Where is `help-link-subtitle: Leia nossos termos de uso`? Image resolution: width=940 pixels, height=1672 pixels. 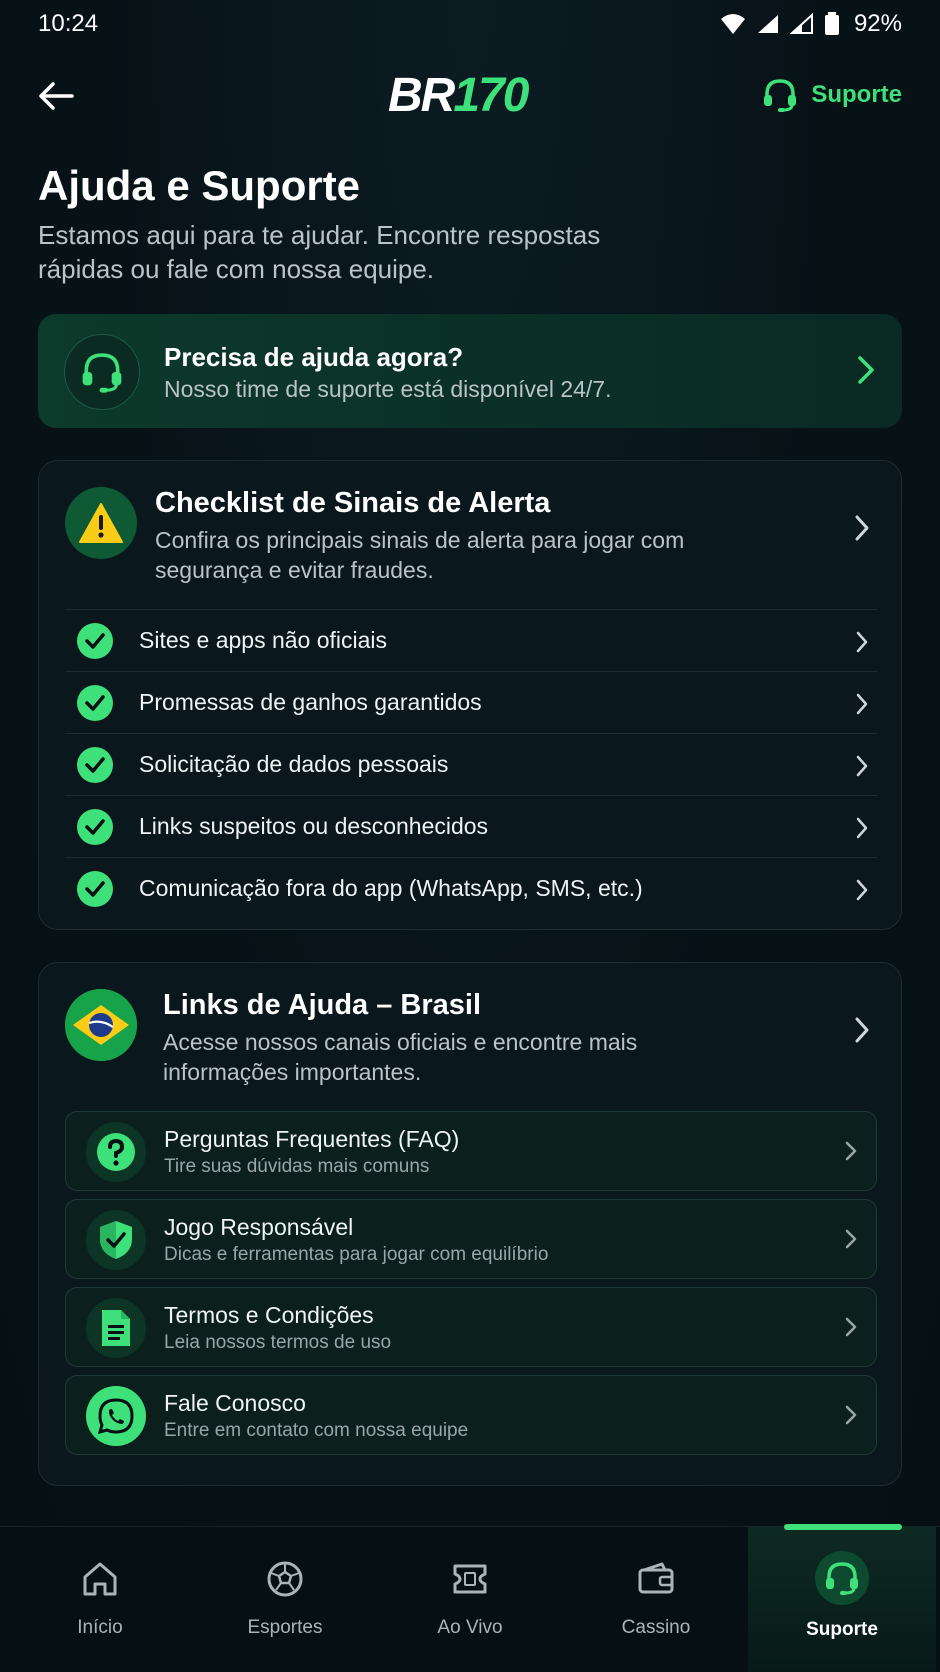 help-link-subtitle: Leia nossos termos de uso is located at coordinates (278, 1342).